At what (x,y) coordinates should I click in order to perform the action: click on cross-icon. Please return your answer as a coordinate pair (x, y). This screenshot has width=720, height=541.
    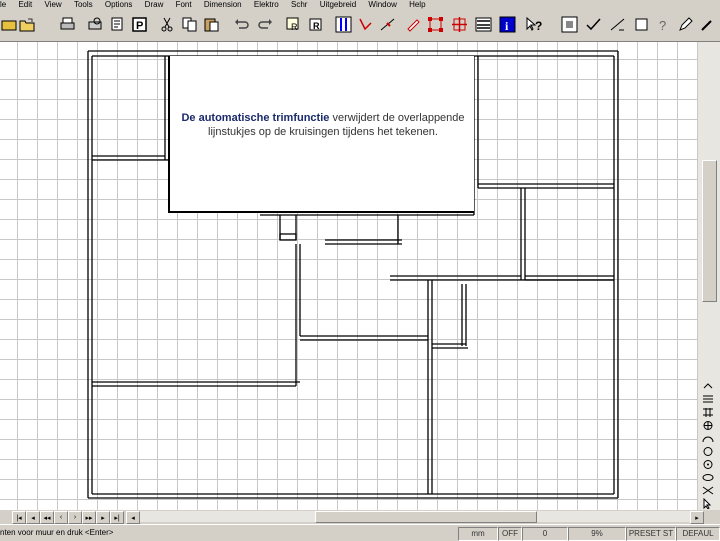
    Looking at the image, I should click on (708, 490).